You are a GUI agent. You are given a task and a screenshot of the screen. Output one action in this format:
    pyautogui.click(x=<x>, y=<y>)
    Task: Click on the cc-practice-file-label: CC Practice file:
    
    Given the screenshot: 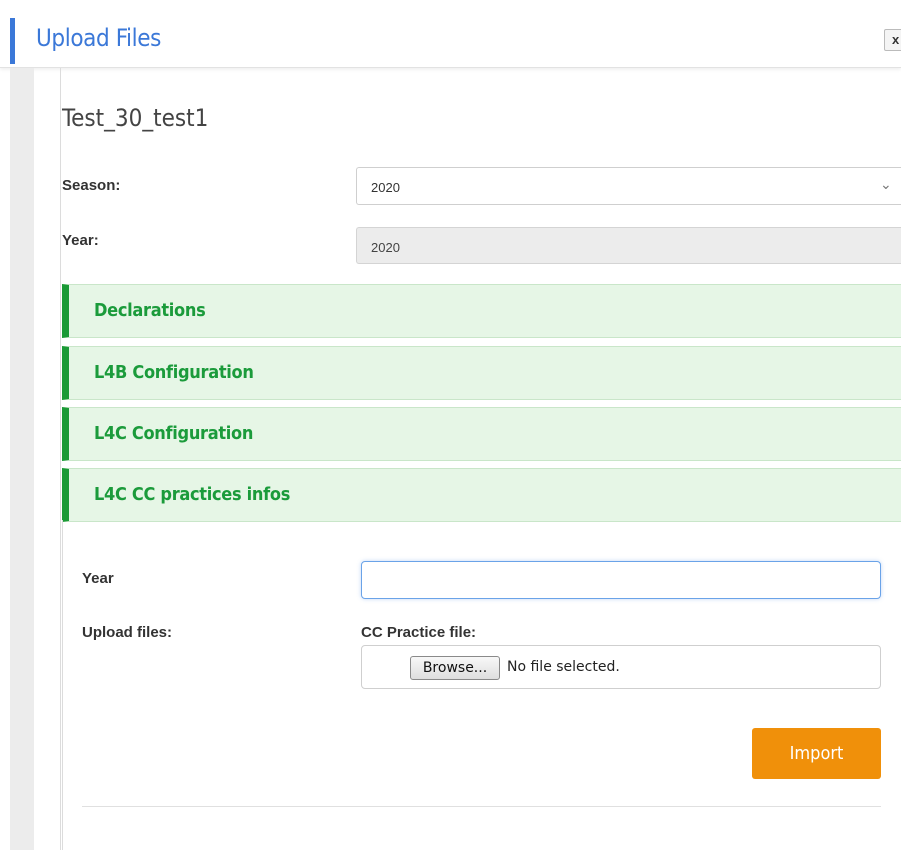 What is the action you would take?
    pyautogui.click(x=419, y=632)
    